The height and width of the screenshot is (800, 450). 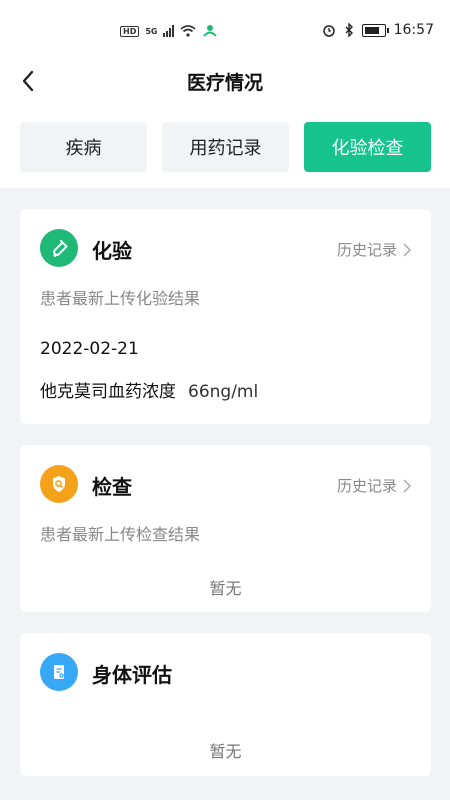 What do you see at coordinates (59, 484) in the screenshot?
I see `shield-search-icon` at bounding box center [59, 484].